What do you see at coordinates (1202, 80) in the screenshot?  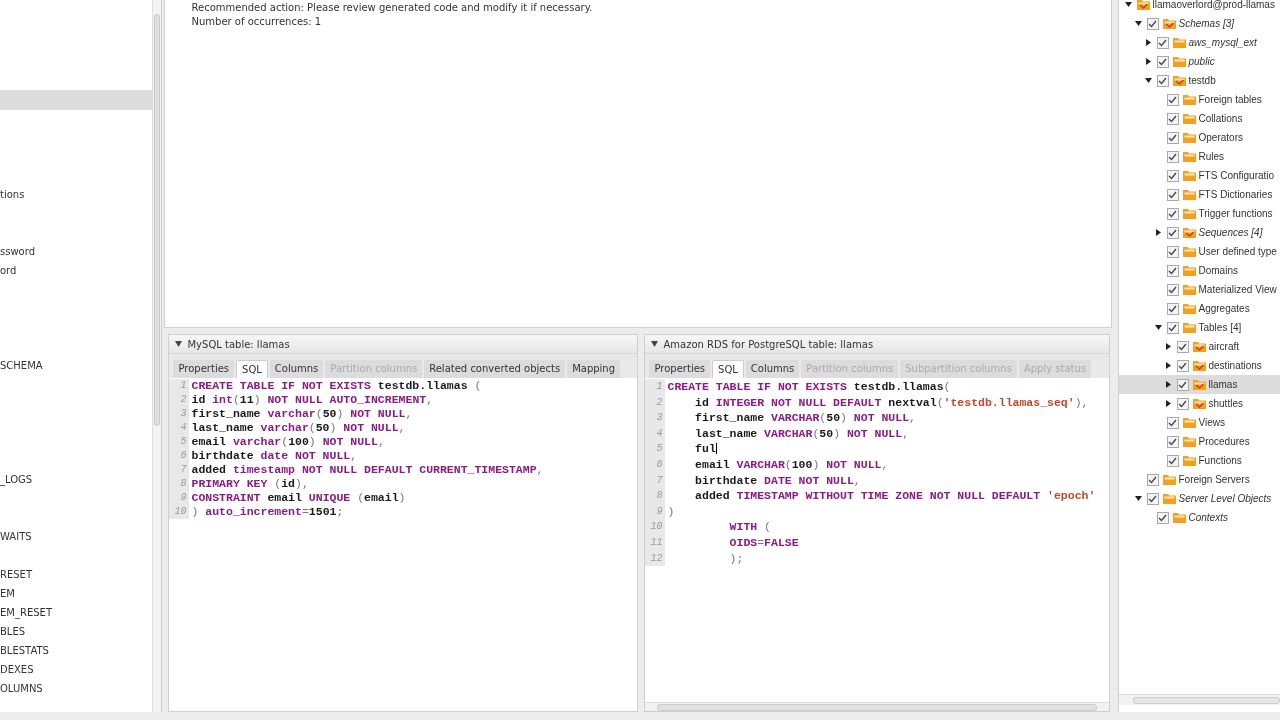 I see `tree-item-label: testdb` at bounding box center [1202, 80].